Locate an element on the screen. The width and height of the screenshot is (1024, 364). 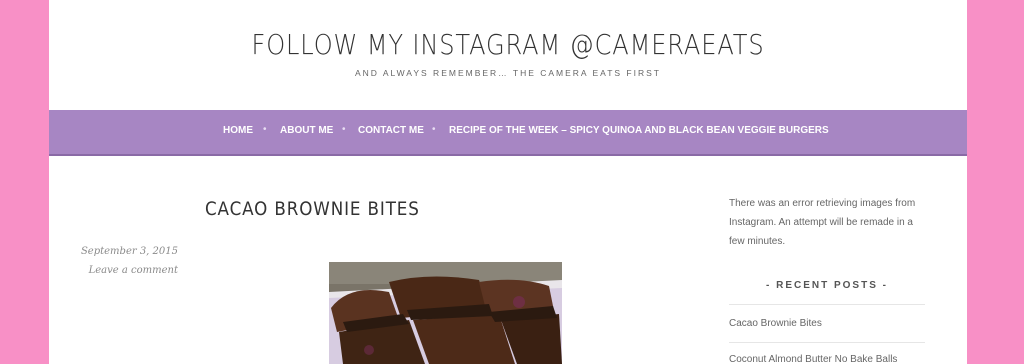
brownie-photo-image is located at coordinates (445, 313).